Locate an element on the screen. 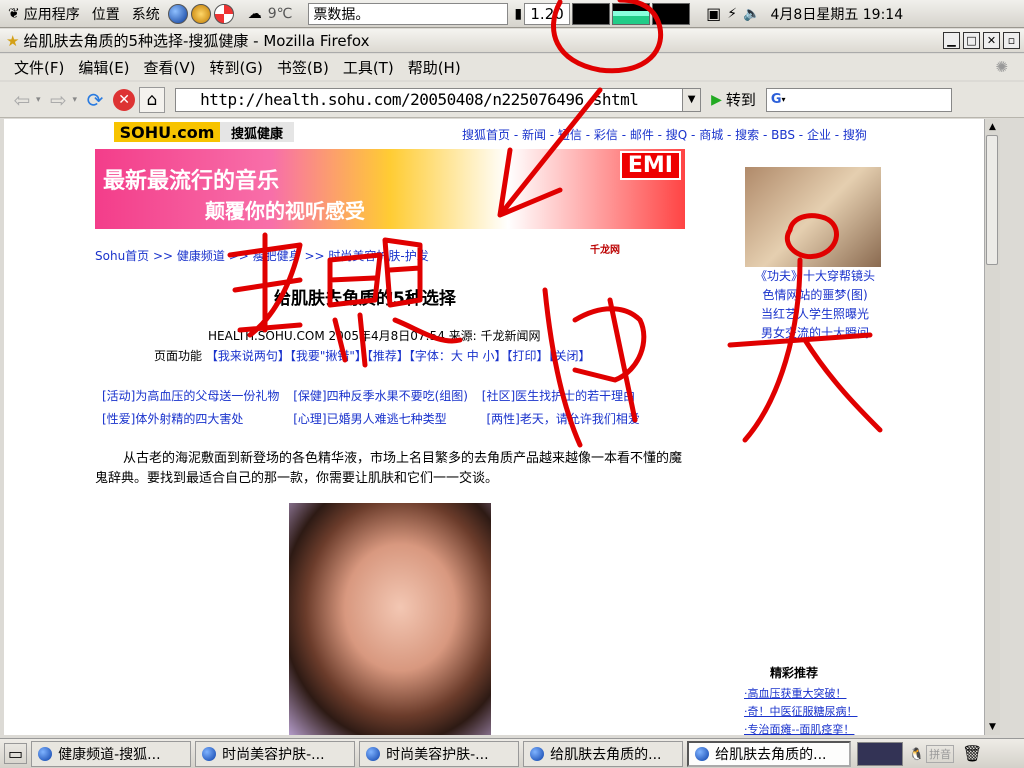  tux-icon: 🐧 is located at coordinates (917, 753).